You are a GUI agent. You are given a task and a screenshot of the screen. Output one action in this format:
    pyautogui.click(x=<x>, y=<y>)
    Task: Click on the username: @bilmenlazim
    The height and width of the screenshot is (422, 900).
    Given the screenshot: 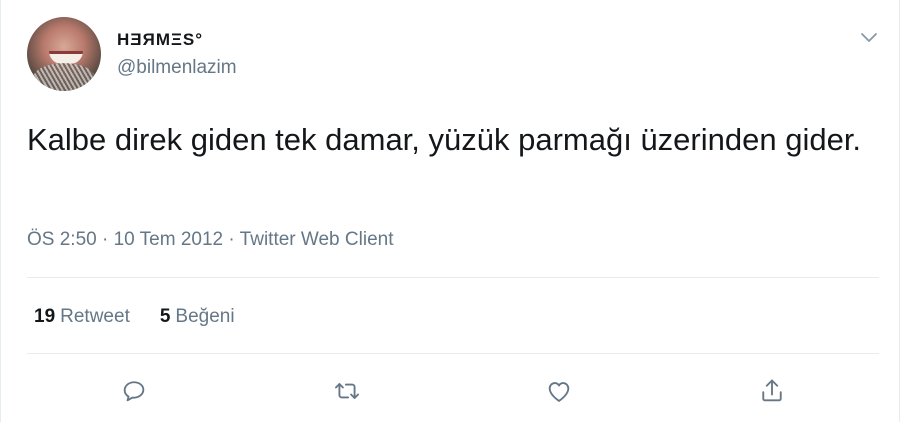 What is the action you would take?
    pyautogui.click(x=177, y=68)
    